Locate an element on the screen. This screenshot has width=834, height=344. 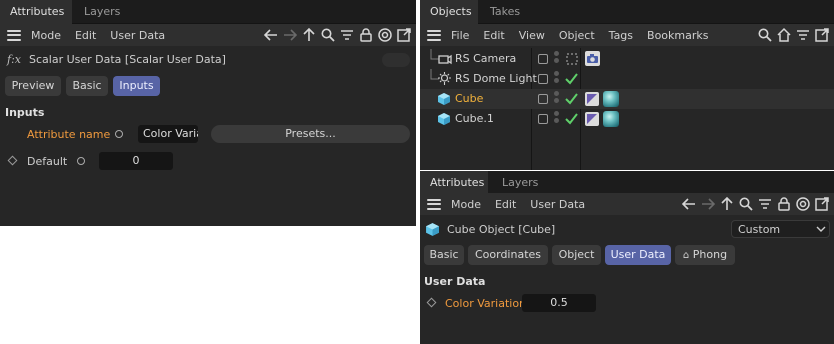
object-name: Cube.1 is located at coordinates (474, 118).